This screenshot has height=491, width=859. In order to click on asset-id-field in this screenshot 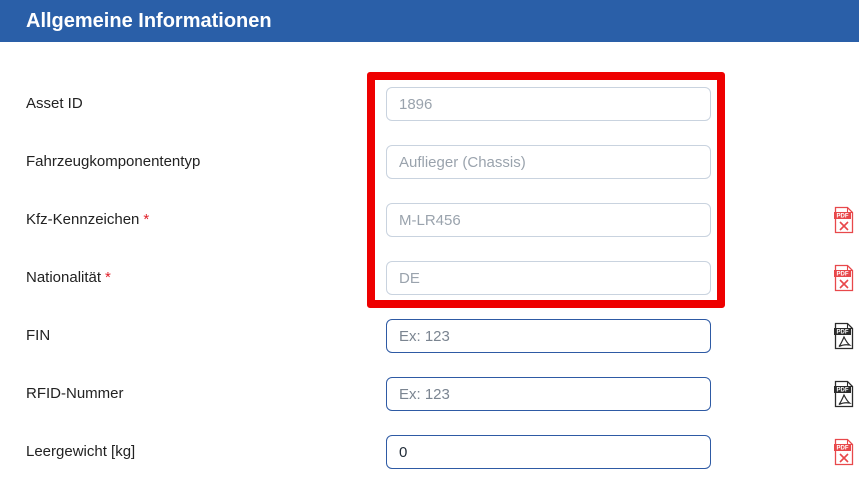, I will do `click(548, 104)`.